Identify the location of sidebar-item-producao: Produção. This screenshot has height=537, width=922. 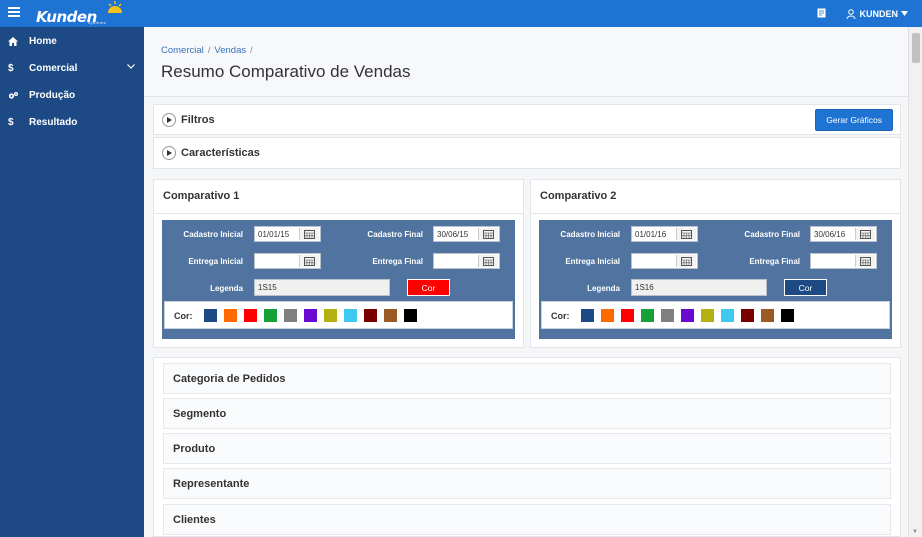
(72, 95).